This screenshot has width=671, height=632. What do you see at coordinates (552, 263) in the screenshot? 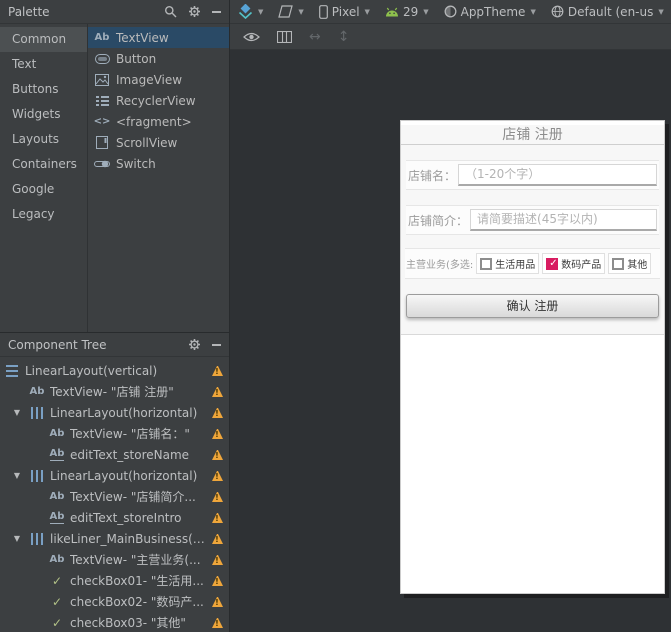
I see `checkbox-checked` at bounding box center [552, 263].